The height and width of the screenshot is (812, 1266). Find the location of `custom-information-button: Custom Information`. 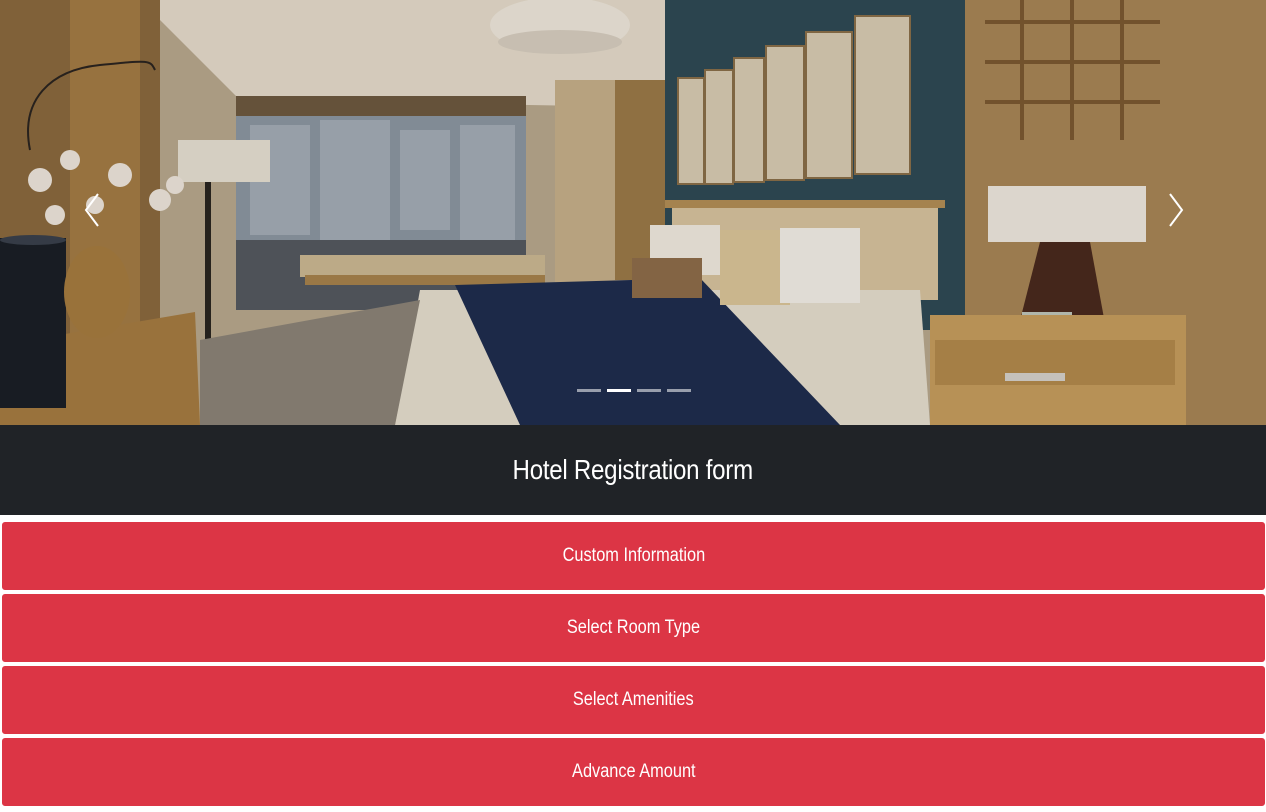

custom-information-button: Custom Information is located at coordinates (633, 556).